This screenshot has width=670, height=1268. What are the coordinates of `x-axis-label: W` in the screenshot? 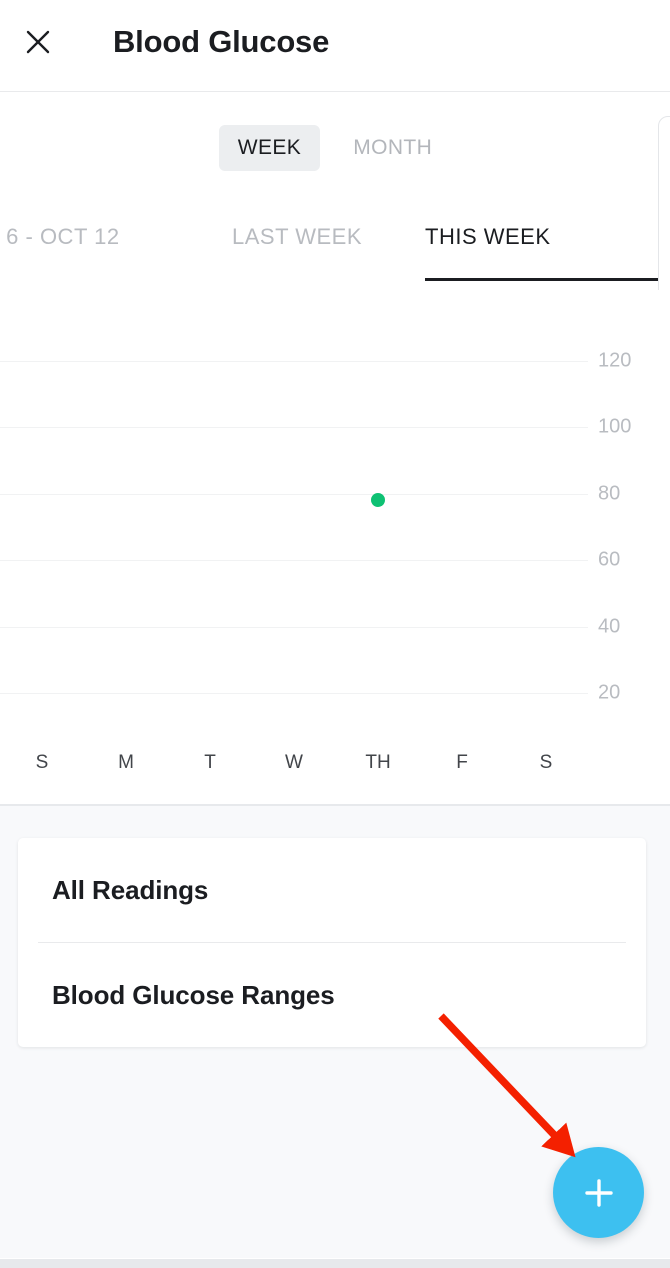 It's located at (294, 762).